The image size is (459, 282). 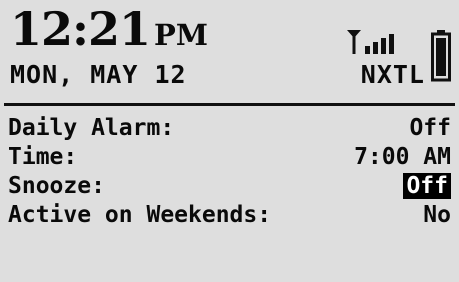 What do you see at coordinates (43, 157) in the screenshot?
I see `setting-label: Time:` at bounding box center [43, 157].